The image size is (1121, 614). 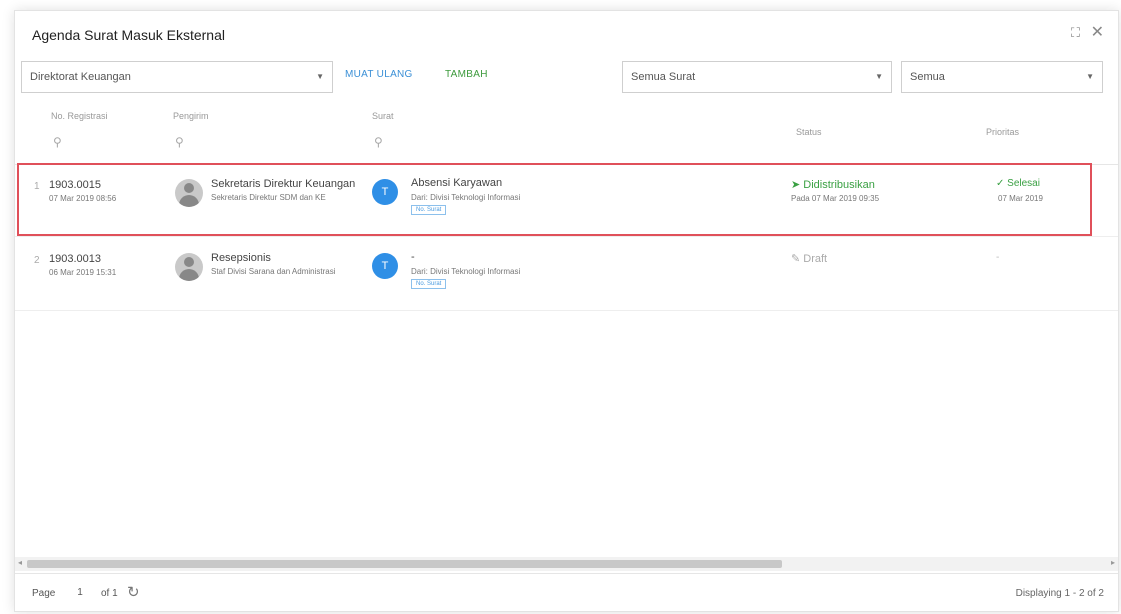 I want to click on sender-name: Resepsionis, so click(x=241, y=258).